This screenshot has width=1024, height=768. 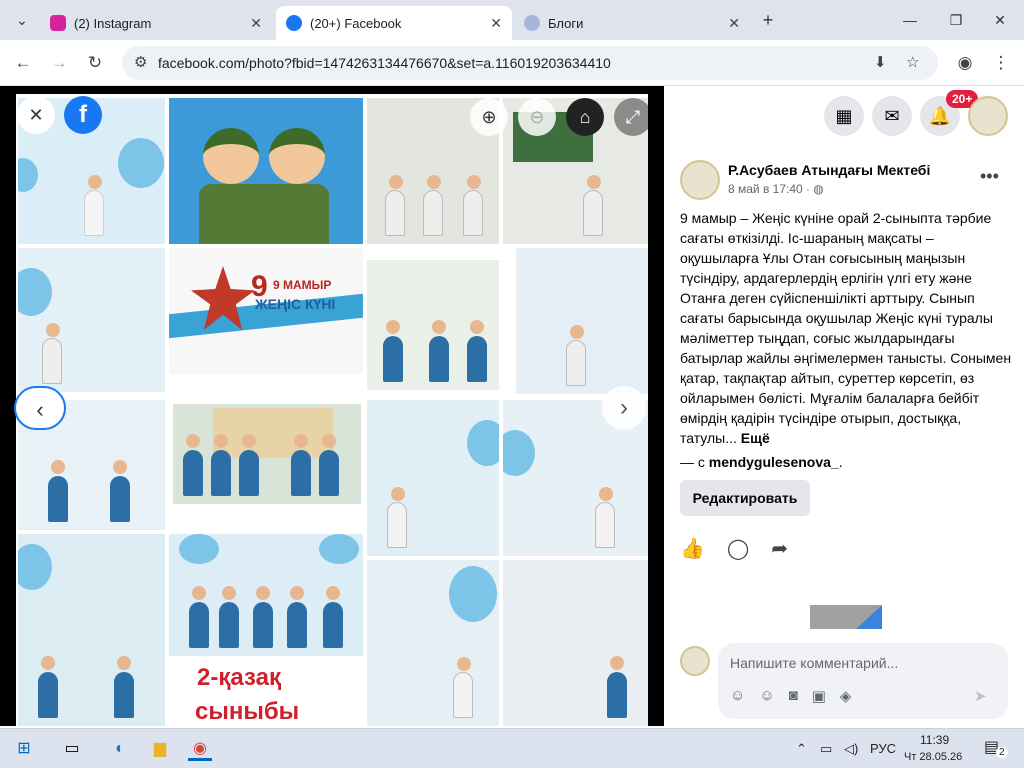 What do you see at coordinates (826, 749) in the screenshot?
I see `network-icon: ▭` at bounding box center [826, 749].